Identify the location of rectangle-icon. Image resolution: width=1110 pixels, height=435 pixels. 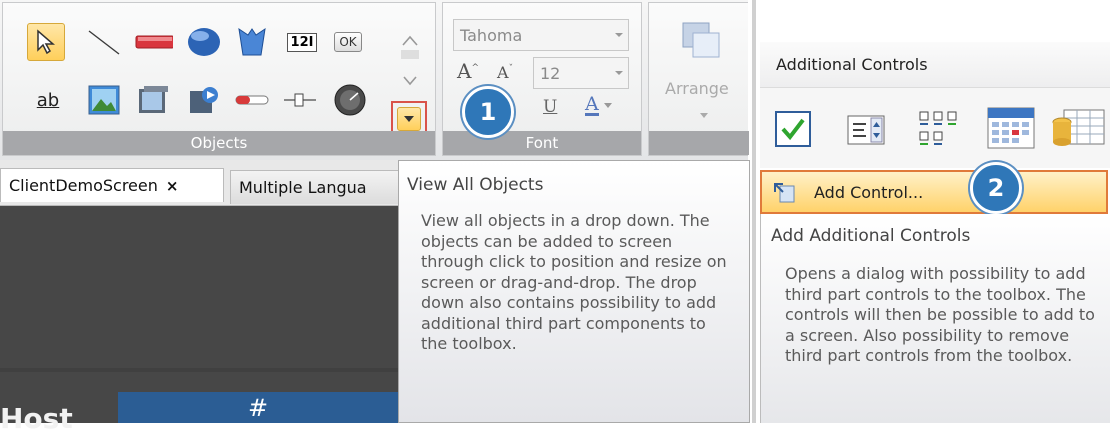
(154, 42).